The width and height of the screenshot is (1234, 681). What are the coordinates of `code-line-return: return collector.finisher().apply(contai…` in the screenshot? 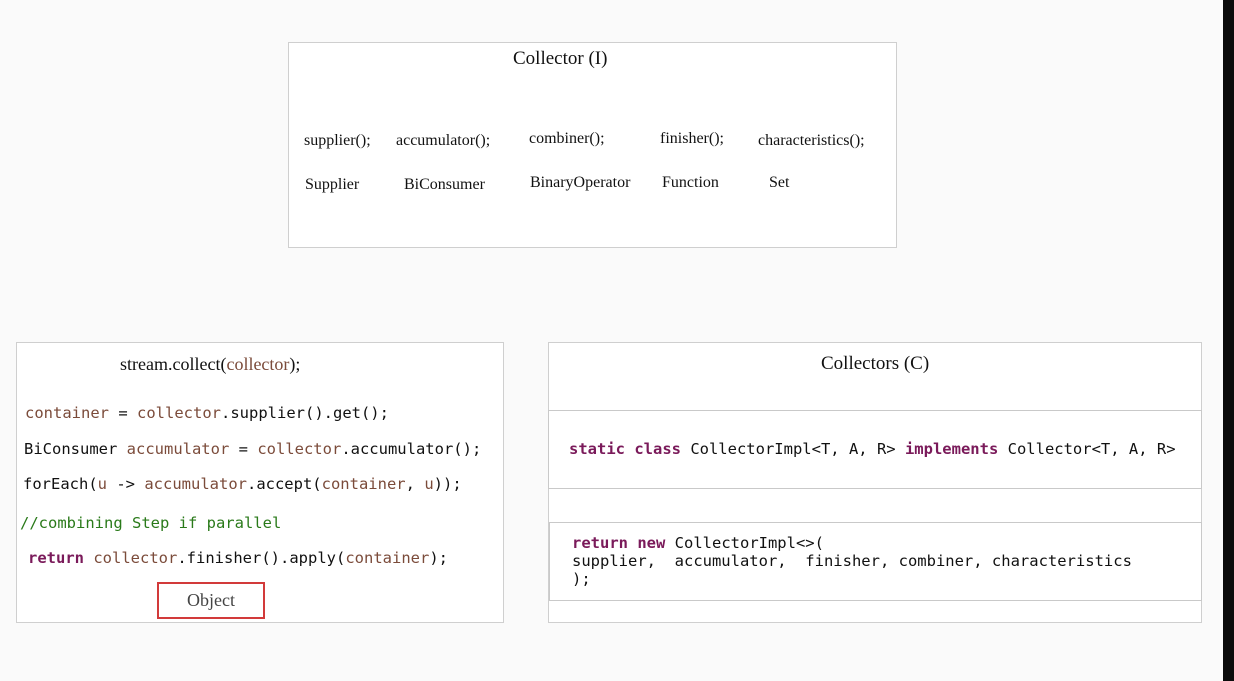 It's located at (238, 558).